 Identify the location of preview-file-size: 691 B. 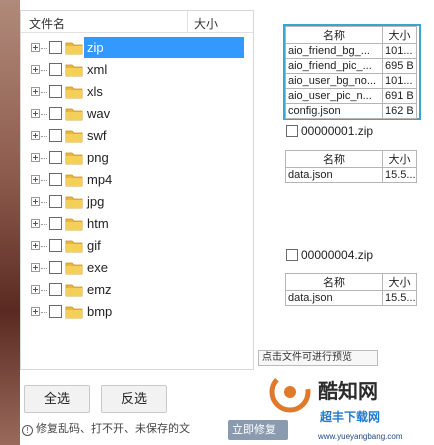
(399, 96).